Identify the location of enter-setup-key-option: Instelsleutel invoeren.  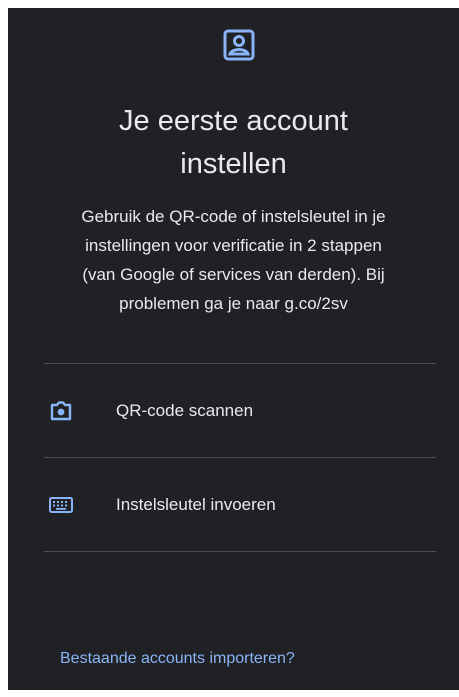
(240, 505).